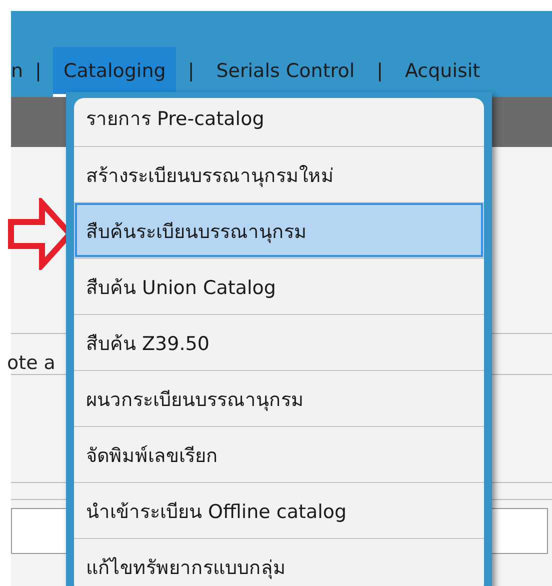 The image size is (552, 586). Describe the element at coordinates (279, 230) in the screenshot. I see `menu-item: สืบค้นระเบียนบรรณานุกรม` at that location.